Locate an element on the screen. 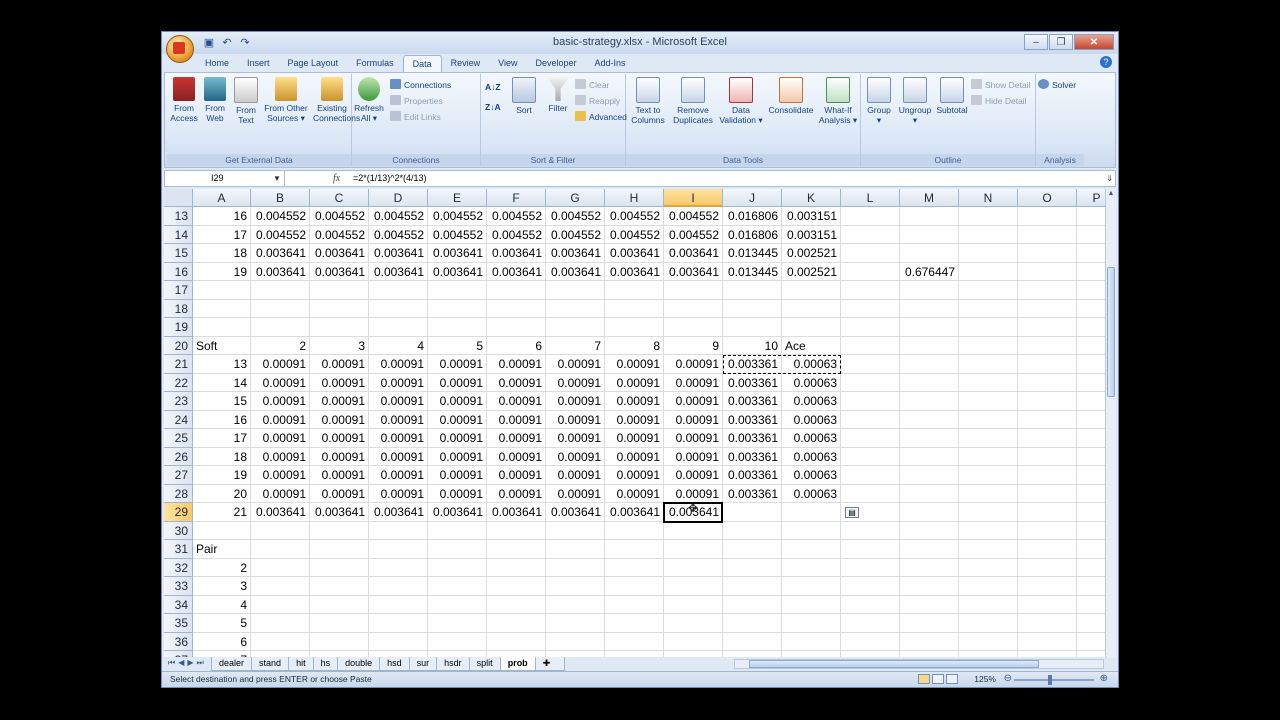 Image resolution: width=1280 pixels, height=720 pixels. cell-o20 is located at coordinates (1047, 345).